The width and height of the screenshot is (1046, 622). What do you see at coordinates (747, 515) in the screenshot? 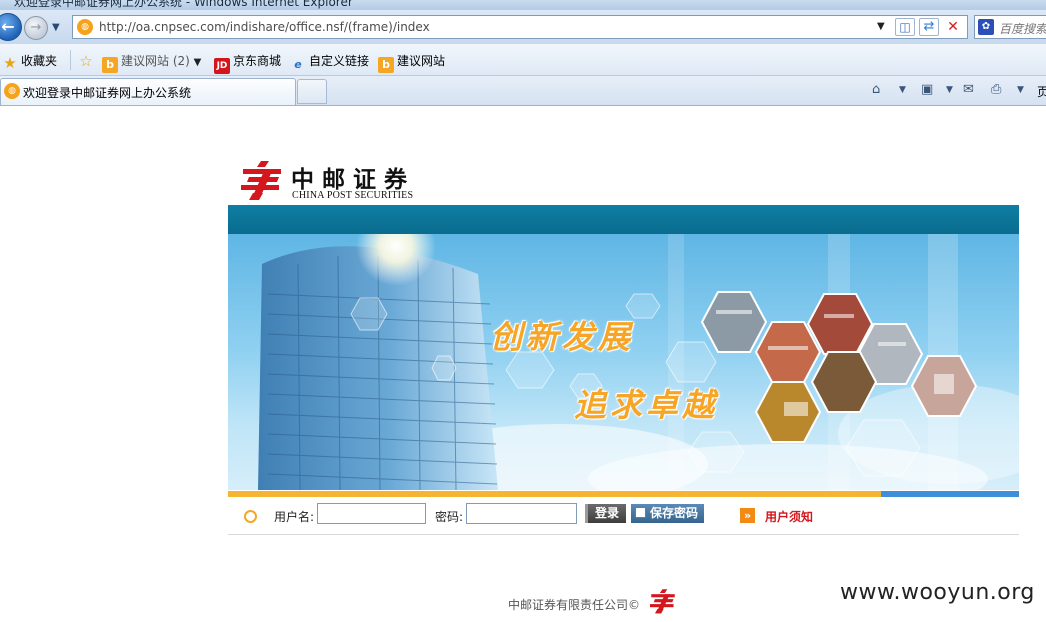
I see `double-arrow-icon: »` at bounding box center [747, 515].